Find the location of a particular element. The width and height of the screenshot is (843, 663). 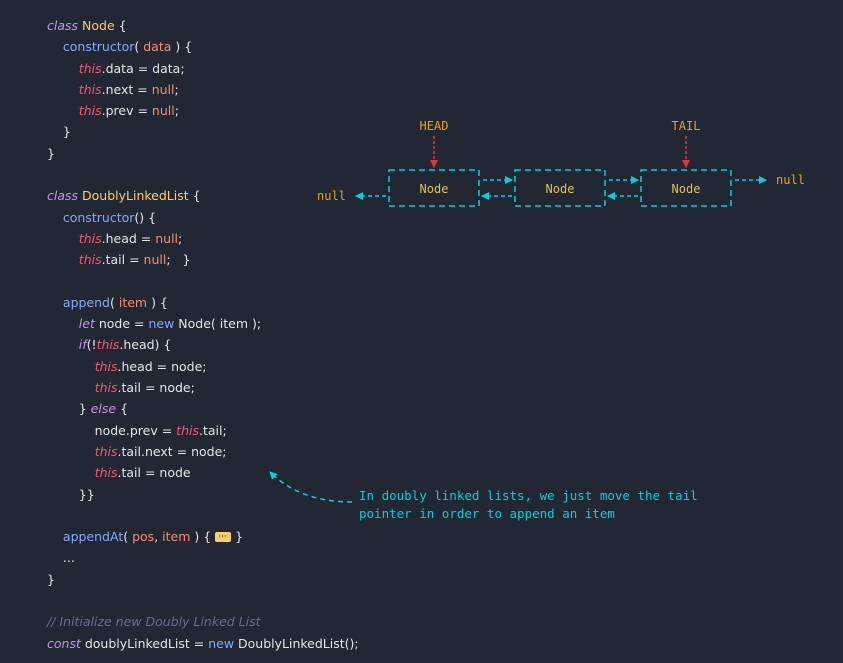

node-label-2: Node is located at coordinates (560, 189).